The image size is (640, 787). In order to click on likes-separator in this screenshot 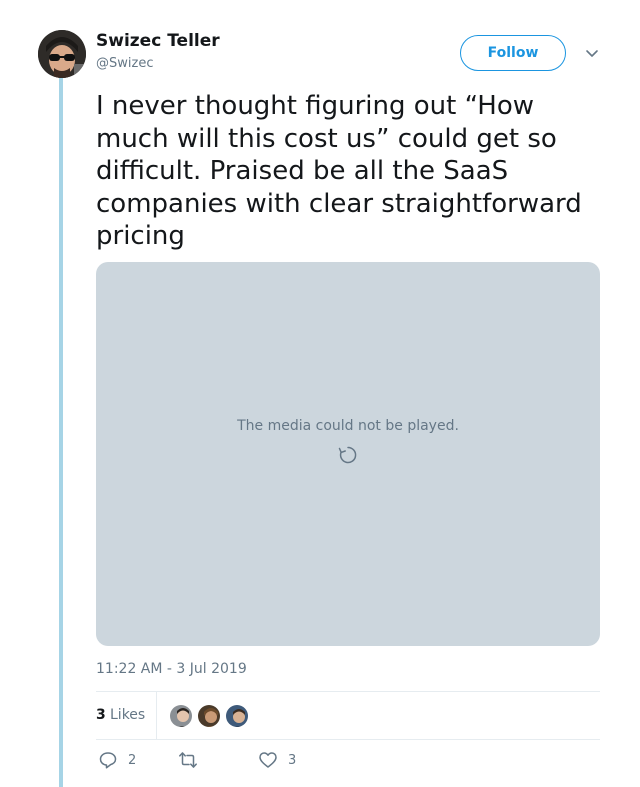, I will do `click(156, 715)`.